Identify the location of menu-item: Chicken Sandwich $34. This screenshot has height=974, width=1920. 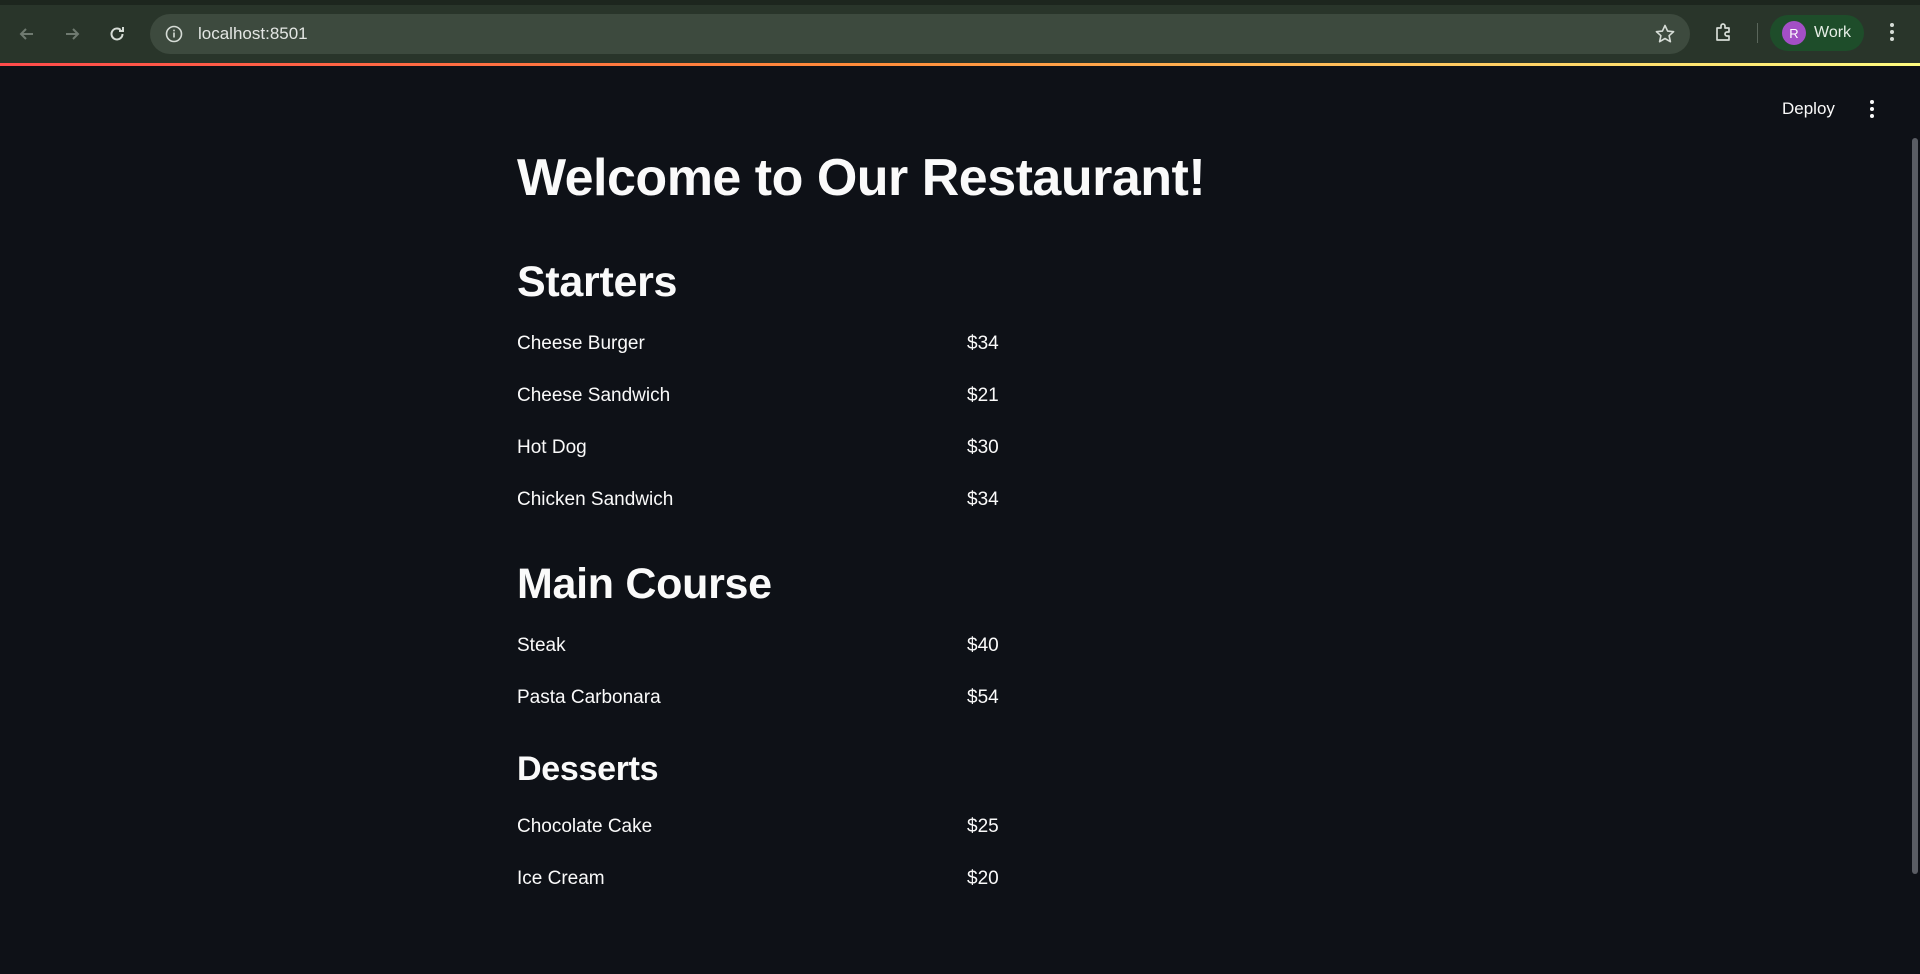
(758, 500).